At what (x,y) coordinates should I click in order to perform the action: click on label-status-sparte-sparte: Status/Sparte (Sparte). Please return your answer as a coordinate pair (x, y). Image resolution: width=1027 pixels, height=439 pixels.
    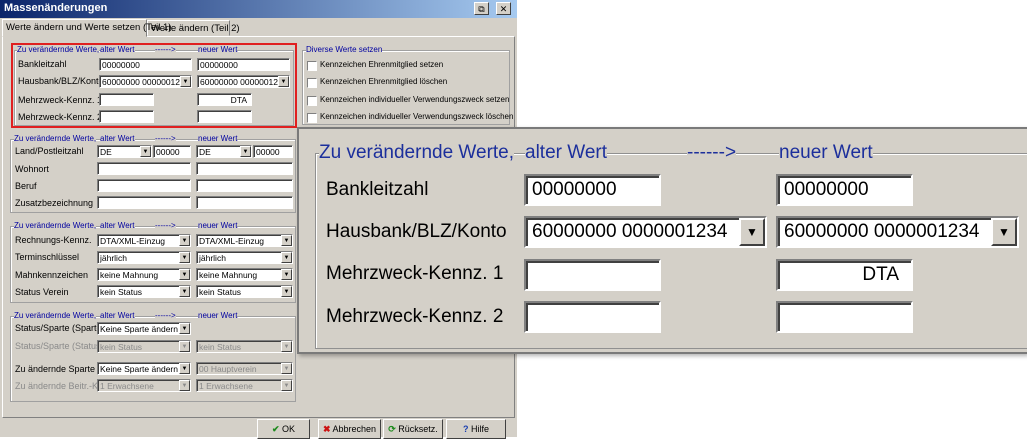
    Looking at the image, I should click on (60, 328).